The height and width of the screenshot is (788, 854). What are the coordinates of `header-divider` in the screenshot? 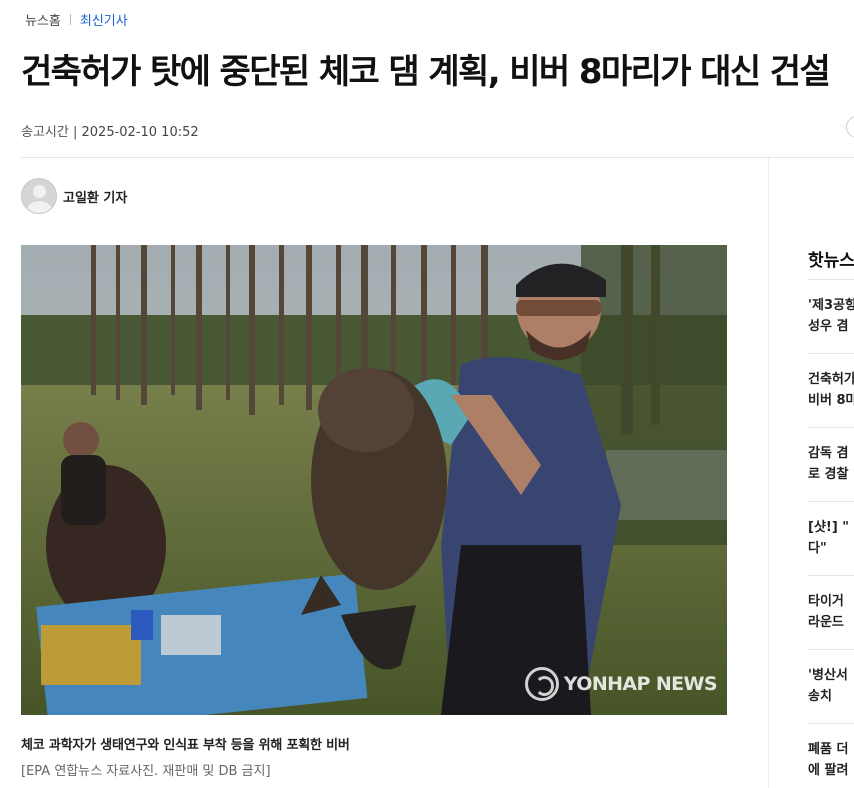 It's located at (437, 157).